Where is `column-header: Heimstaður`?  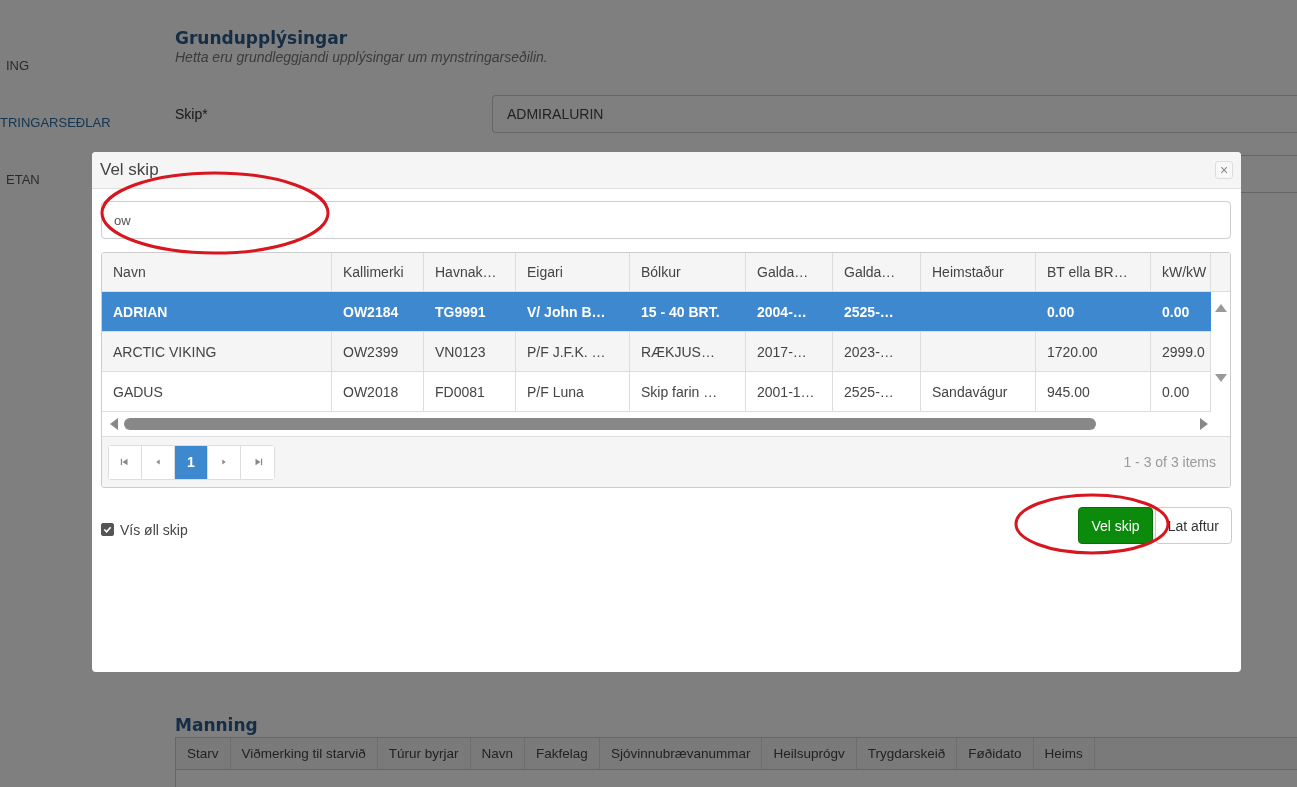 column-header: Heimstaður is located at coordinates (978, 272).